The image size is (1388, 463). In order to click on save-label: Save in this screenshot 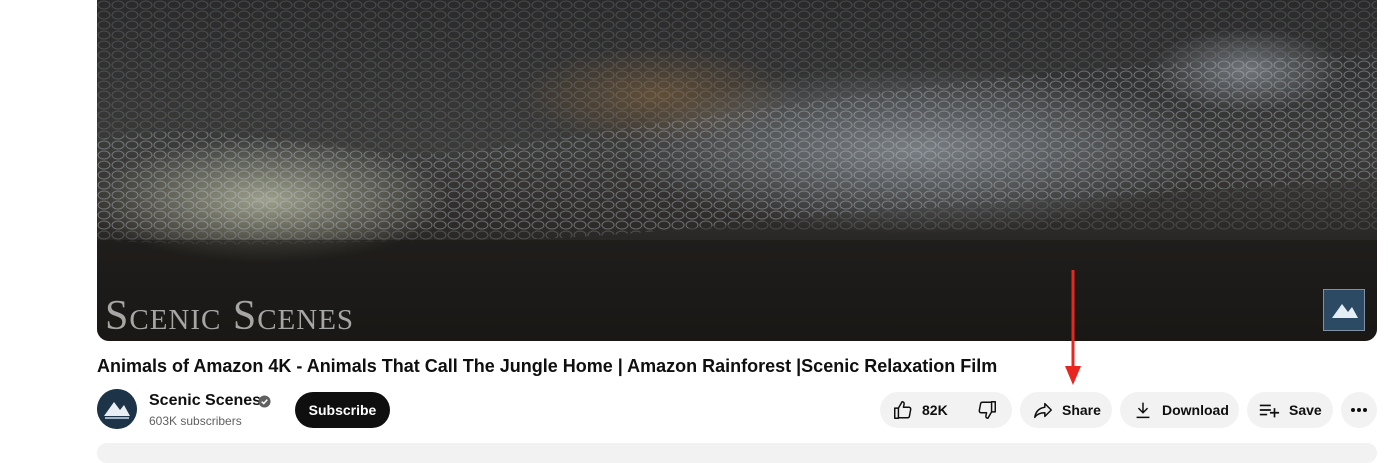, I will do `click(1305, 410)`.